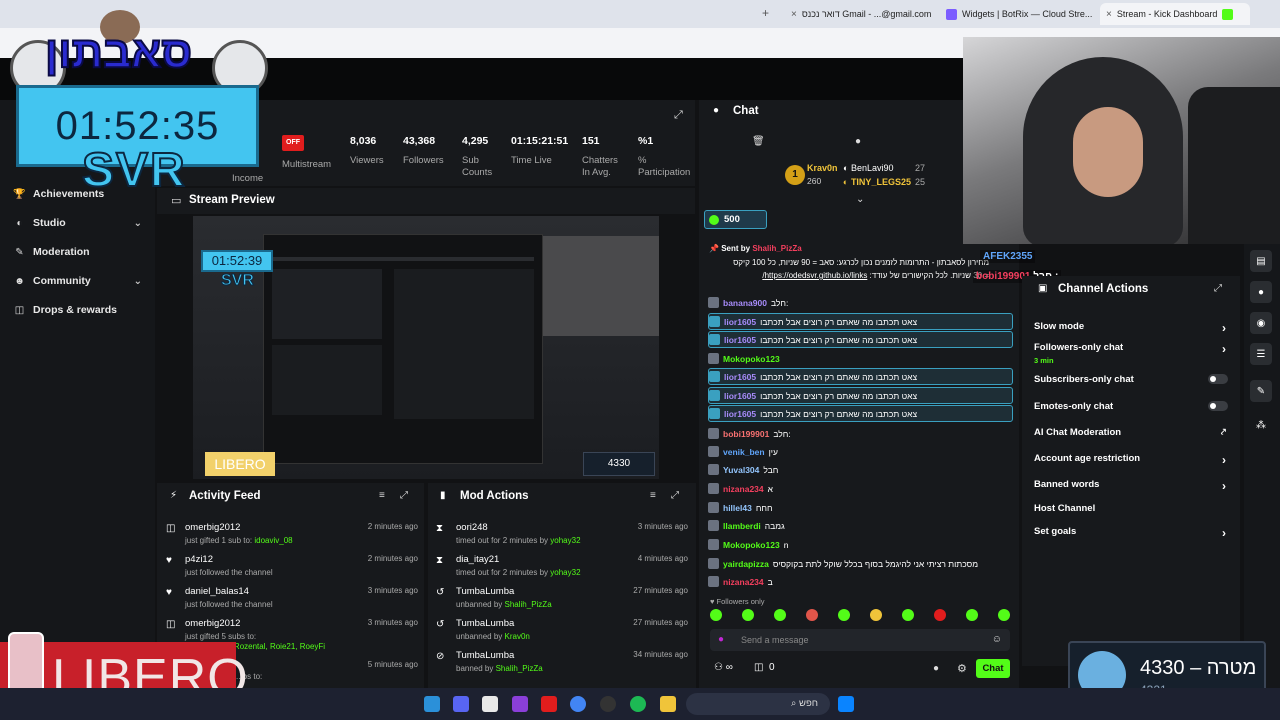  I want to click on rail-document-icon: ▤, so click(1261, 261).